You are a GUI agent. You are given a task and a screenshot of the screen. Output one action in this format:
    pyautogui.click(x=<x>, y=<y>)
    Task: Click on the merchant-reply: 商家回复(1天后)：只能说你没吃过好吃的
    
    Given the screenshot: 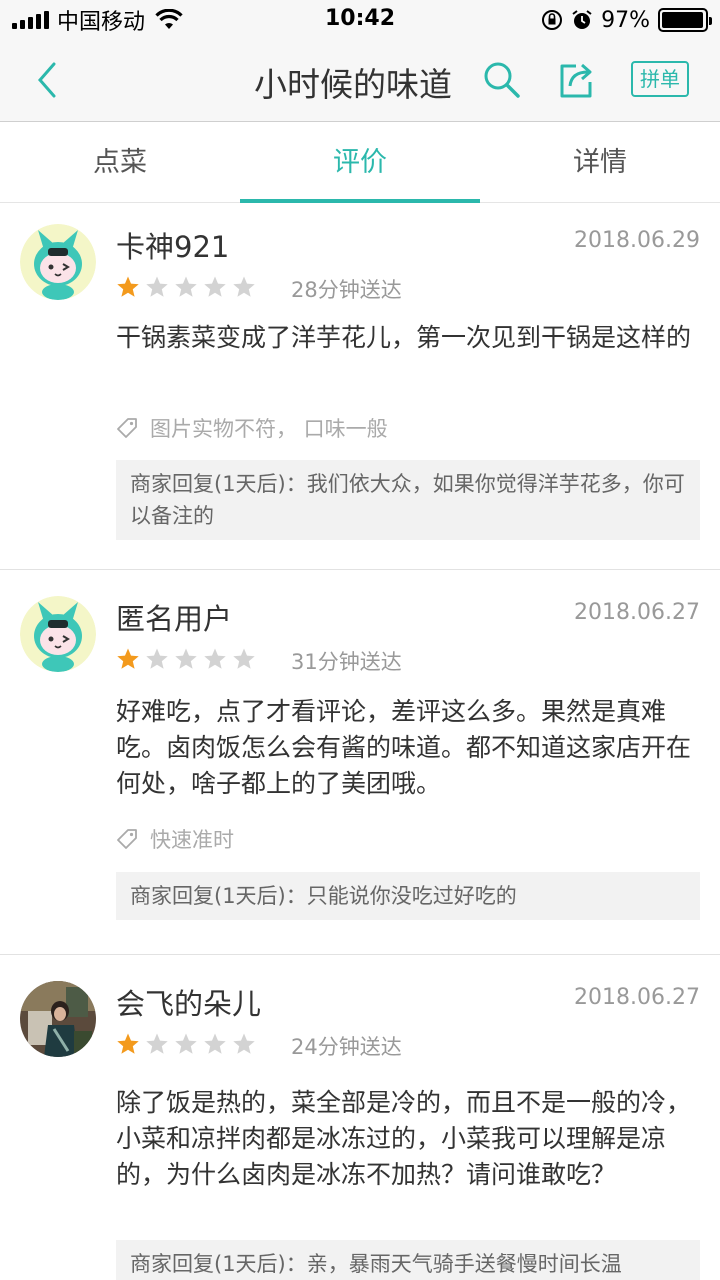 What is the action you would take?
    pyautogui.click(x=408, y=896)
    